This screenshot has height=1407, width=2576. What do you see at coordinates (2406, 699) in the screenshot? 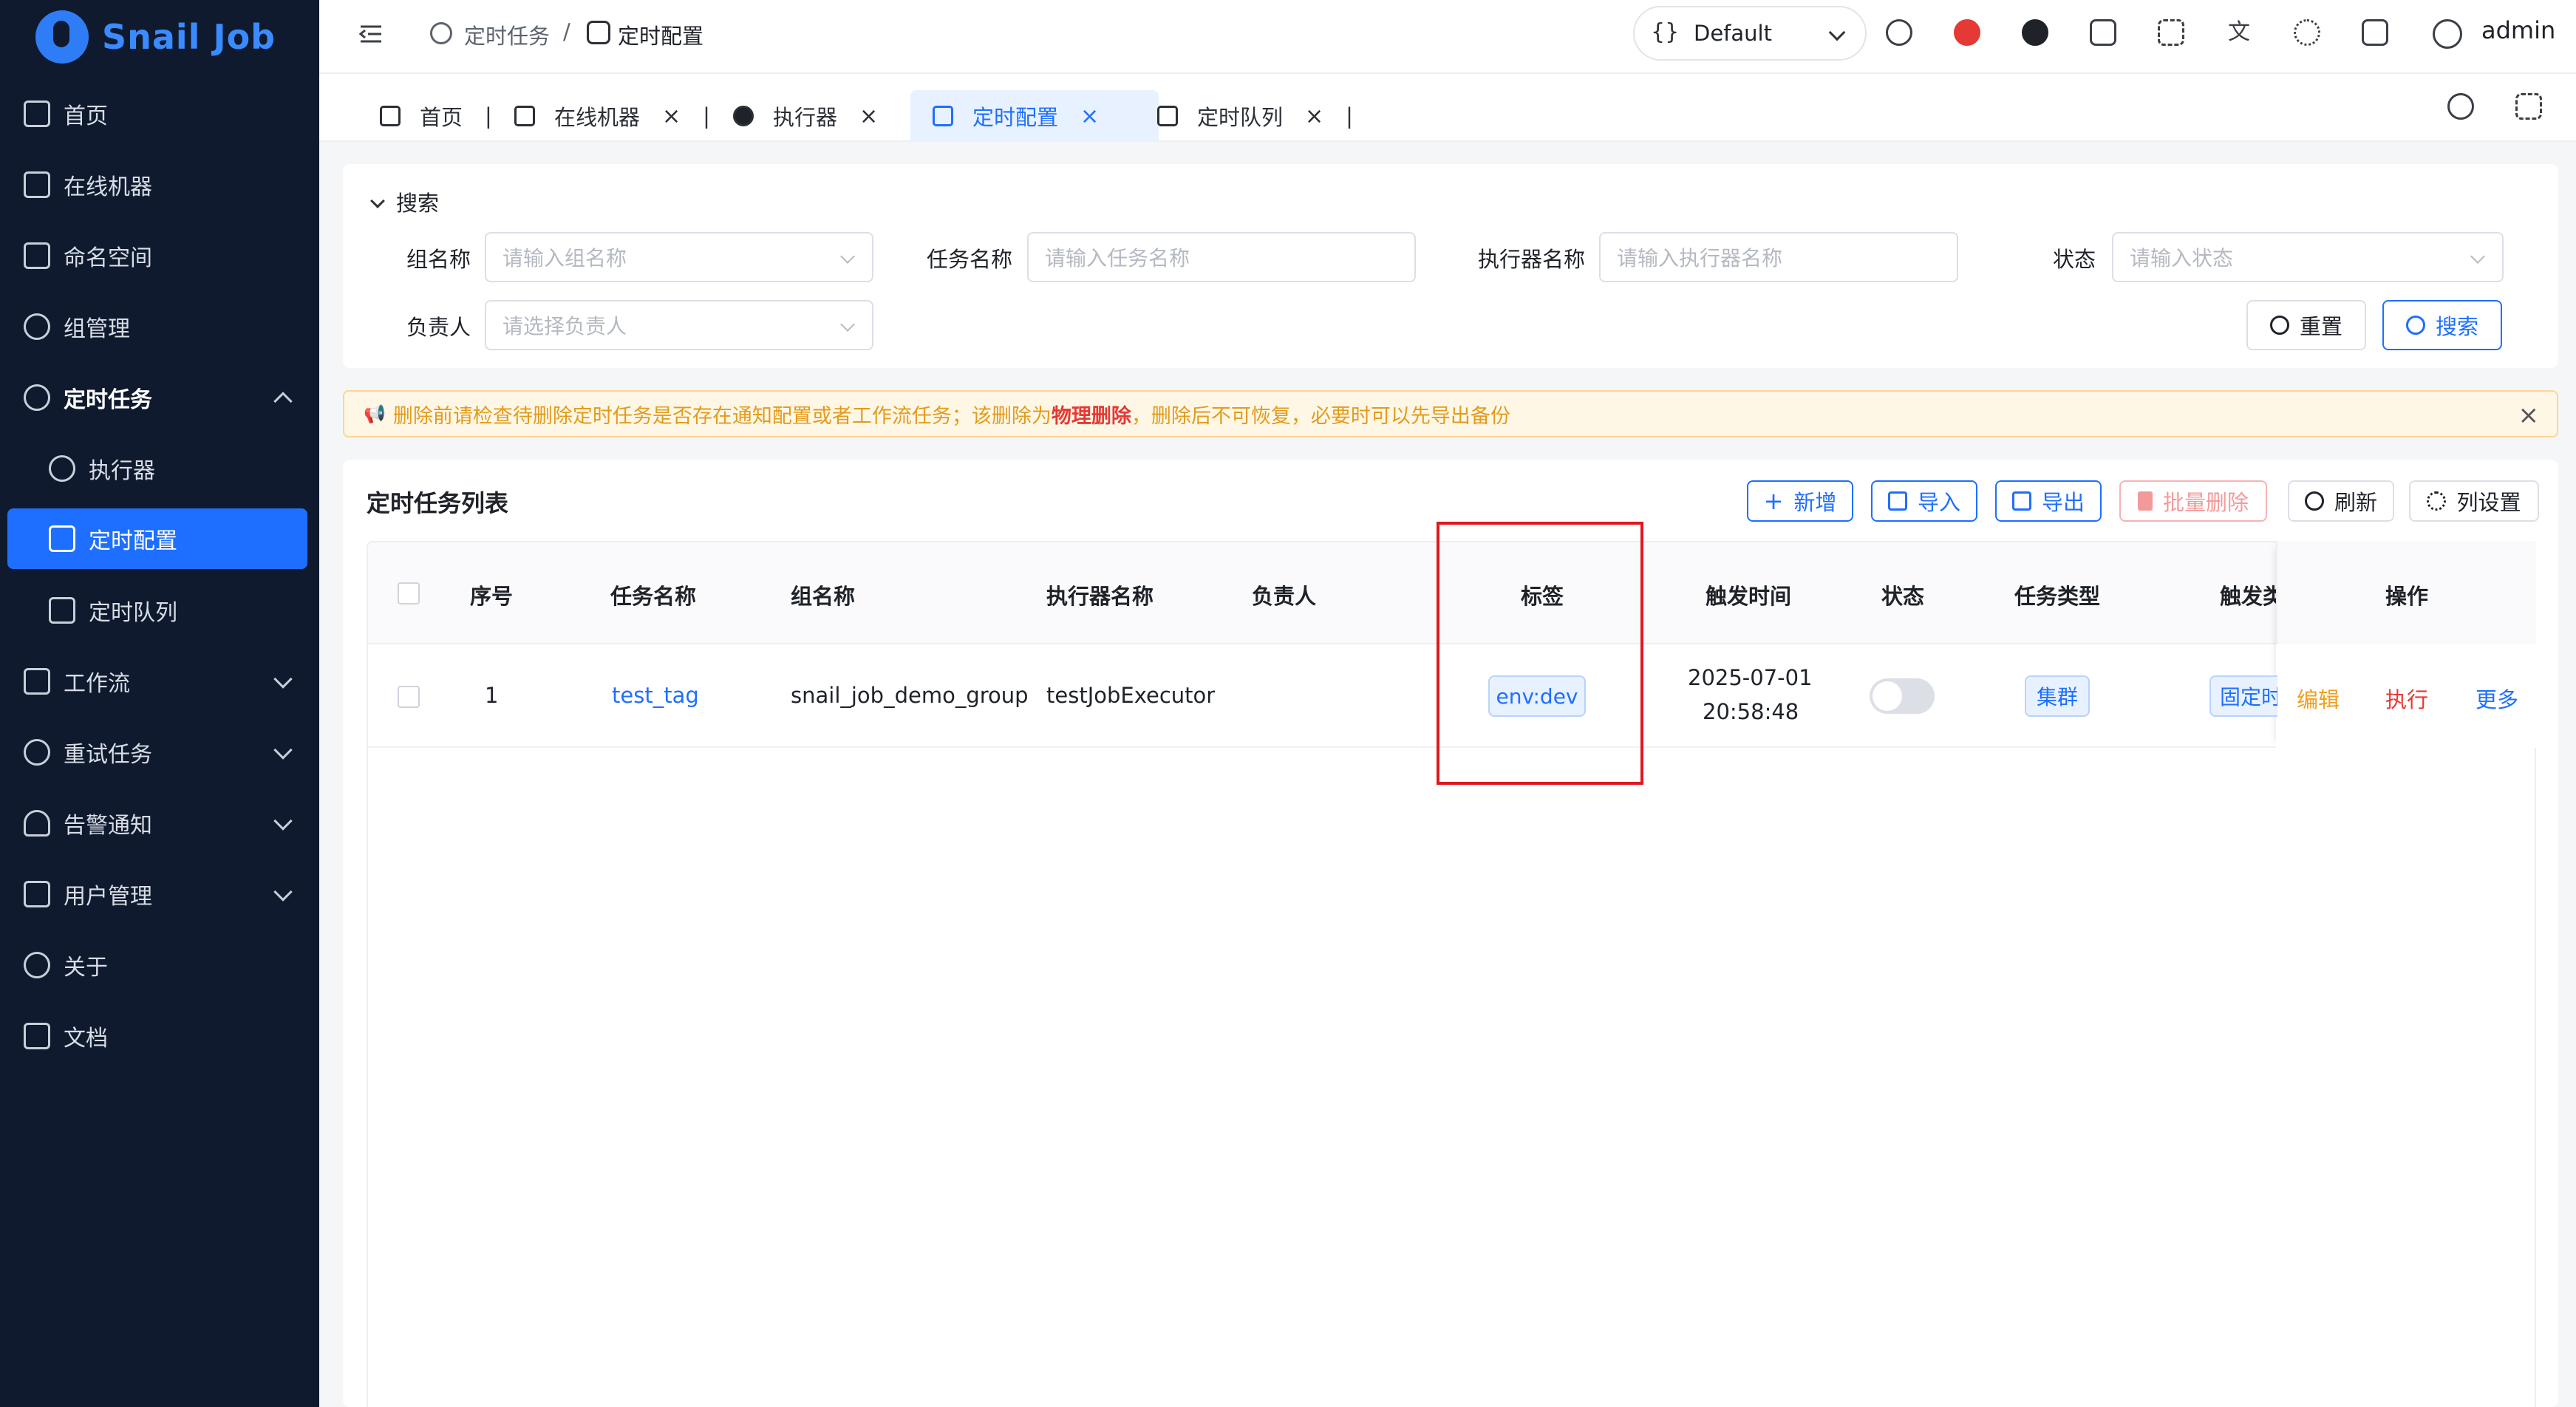
I see `run-link: 执行` at bounding box center [2406, 699].